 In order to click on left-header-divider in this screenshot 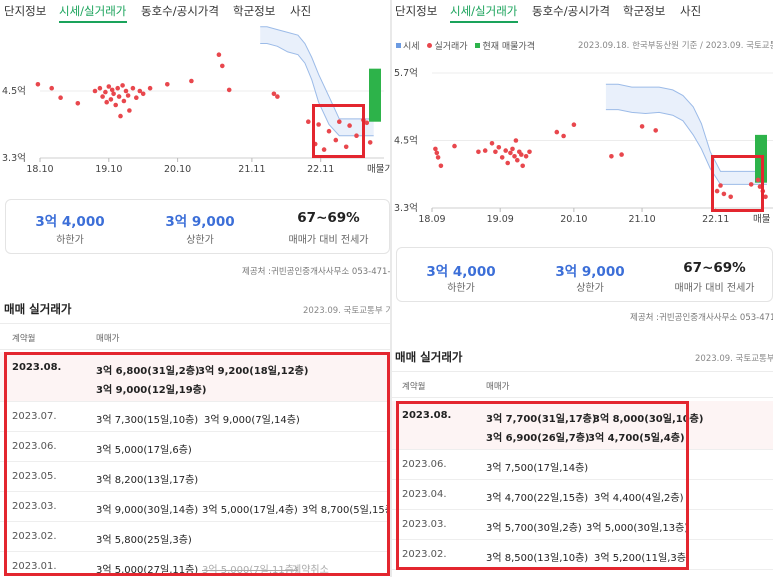, I will do `click(195, 349)`.